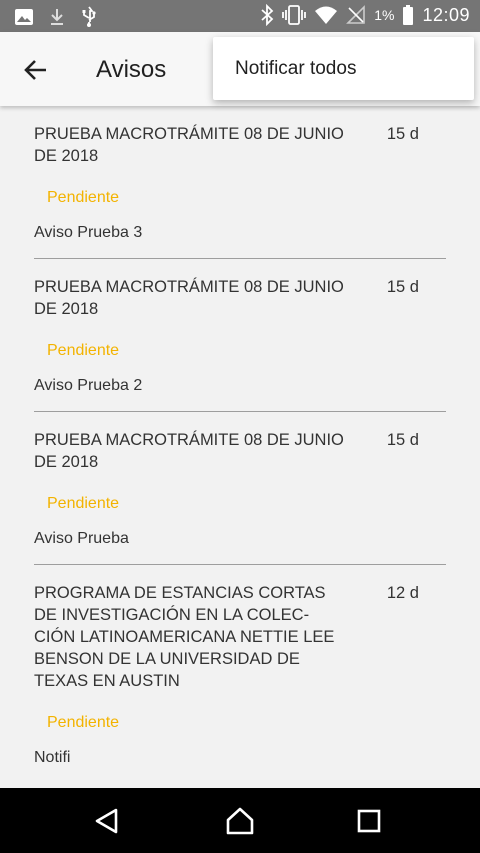  I want to click on download-icon, so click(57, 17).